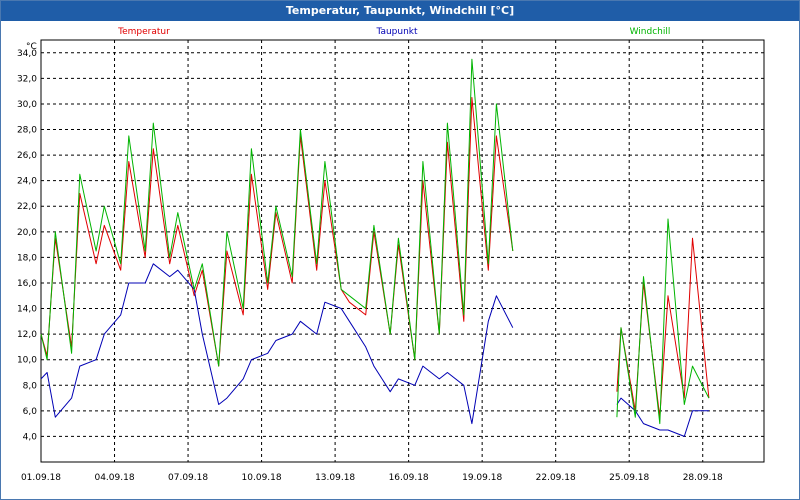 This screenshot has width=800, height=500. I want to click on y-tick-label: 18,0, so click(27, 258).